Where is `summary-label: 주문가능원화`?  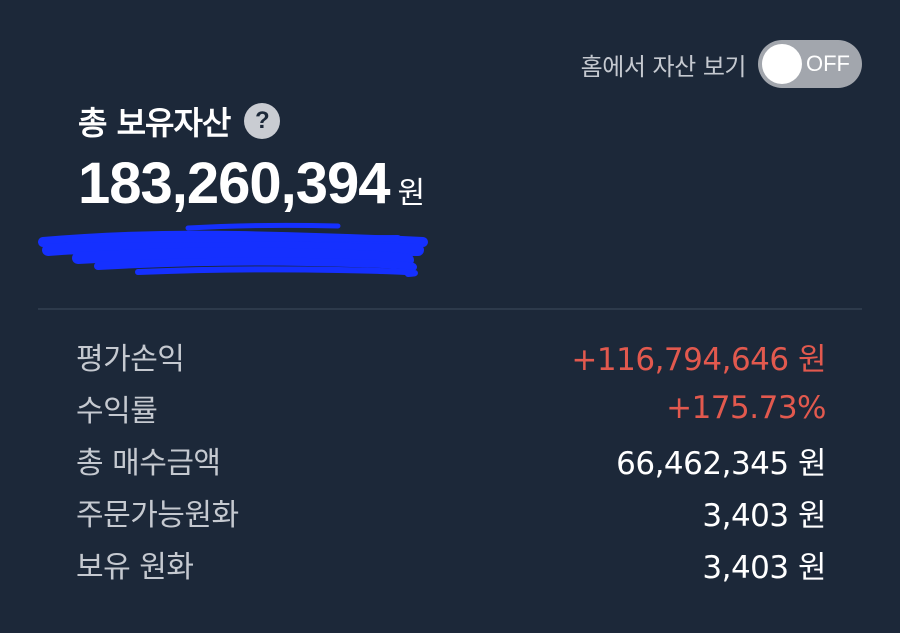 summary-label: 주문가능원화 is located at coordinates (157, 515).